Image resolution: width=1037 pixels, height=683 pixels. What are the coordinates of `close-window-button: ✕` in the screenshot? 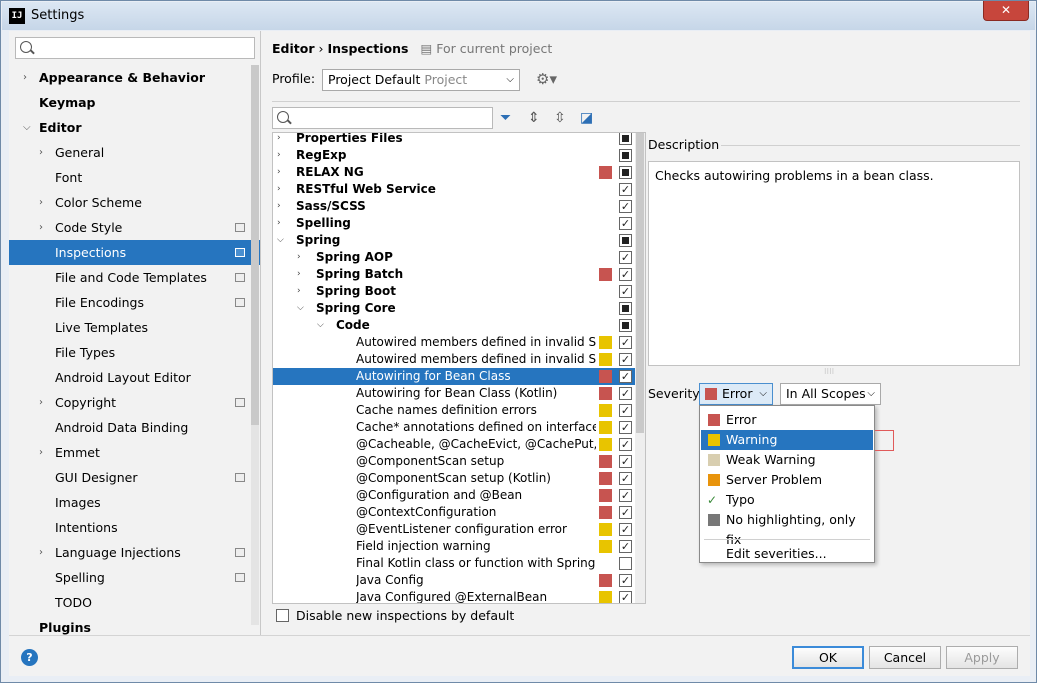 It's located at (1006, 11).